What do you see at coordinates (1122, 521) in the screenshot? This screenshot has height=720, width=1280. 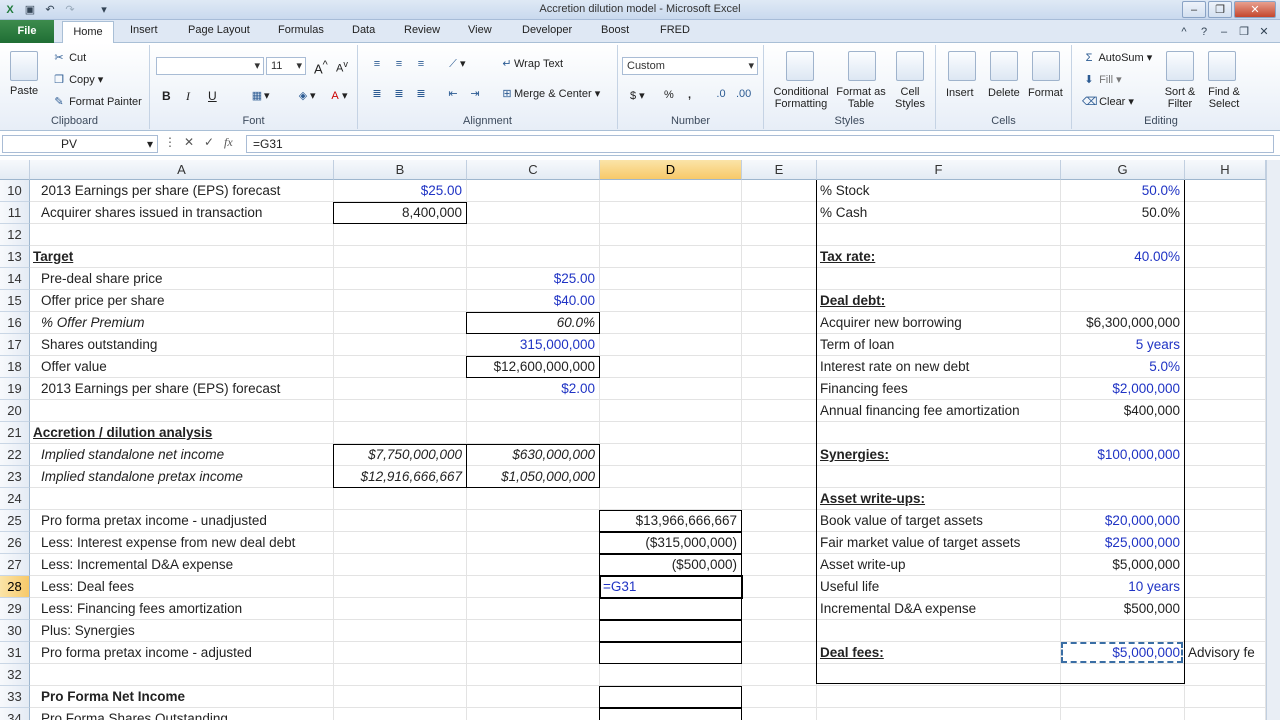 I see `cell-g25: $20,000,000` at bounding box center [1122, 521].